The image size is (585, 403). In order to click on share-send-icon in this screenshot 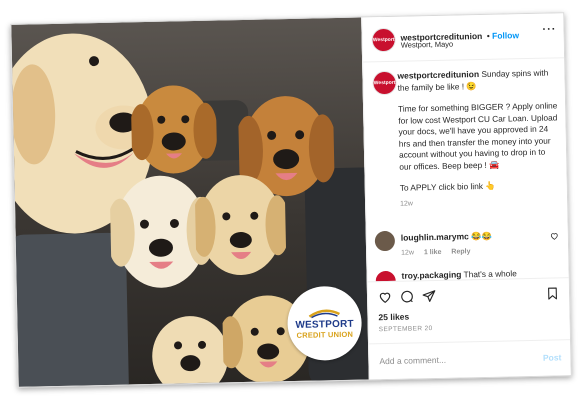, I will do `click(429, 296)`.